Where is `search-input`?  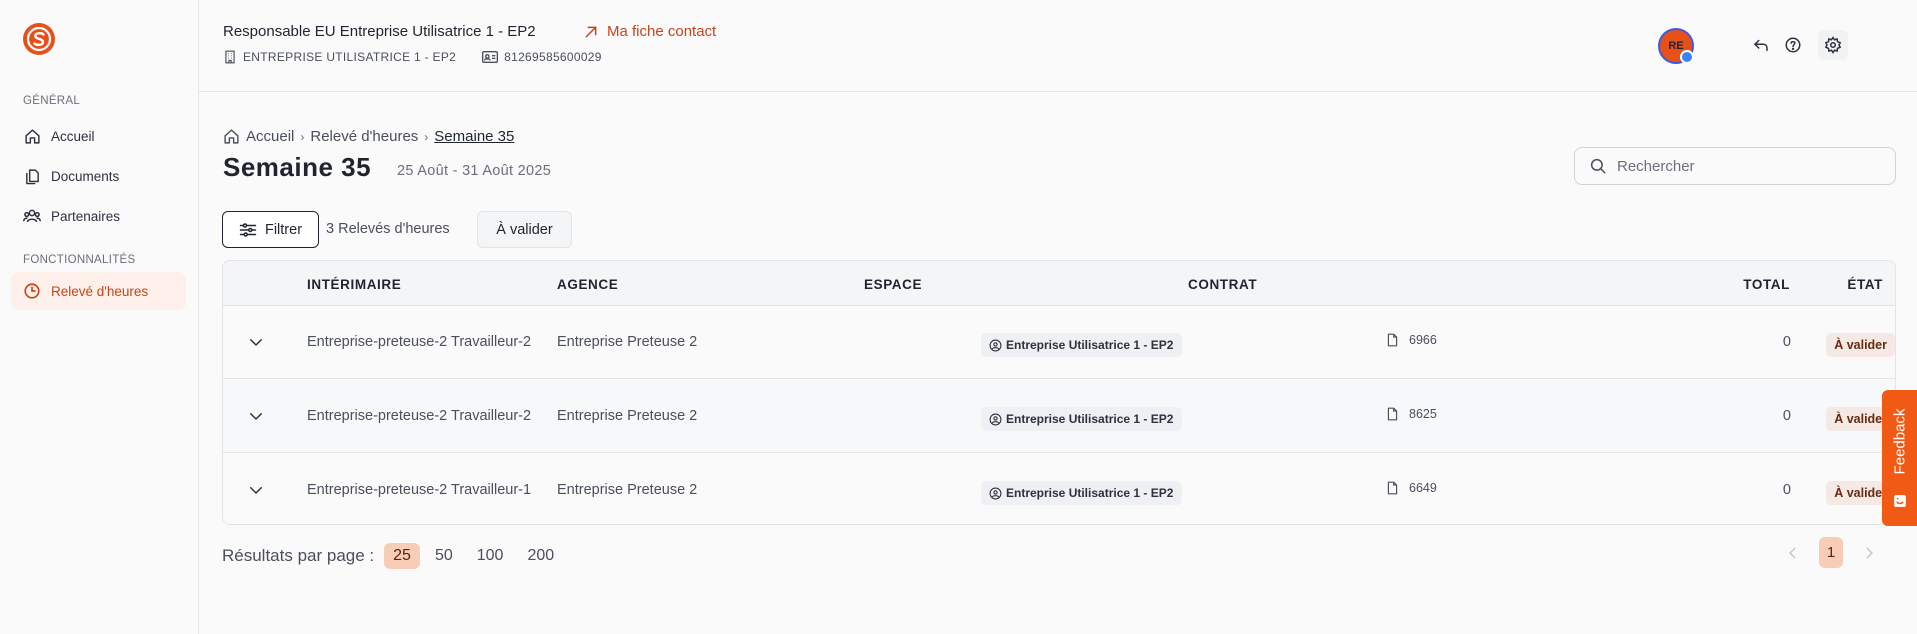 search-input is located at coordinates (1747, 166).